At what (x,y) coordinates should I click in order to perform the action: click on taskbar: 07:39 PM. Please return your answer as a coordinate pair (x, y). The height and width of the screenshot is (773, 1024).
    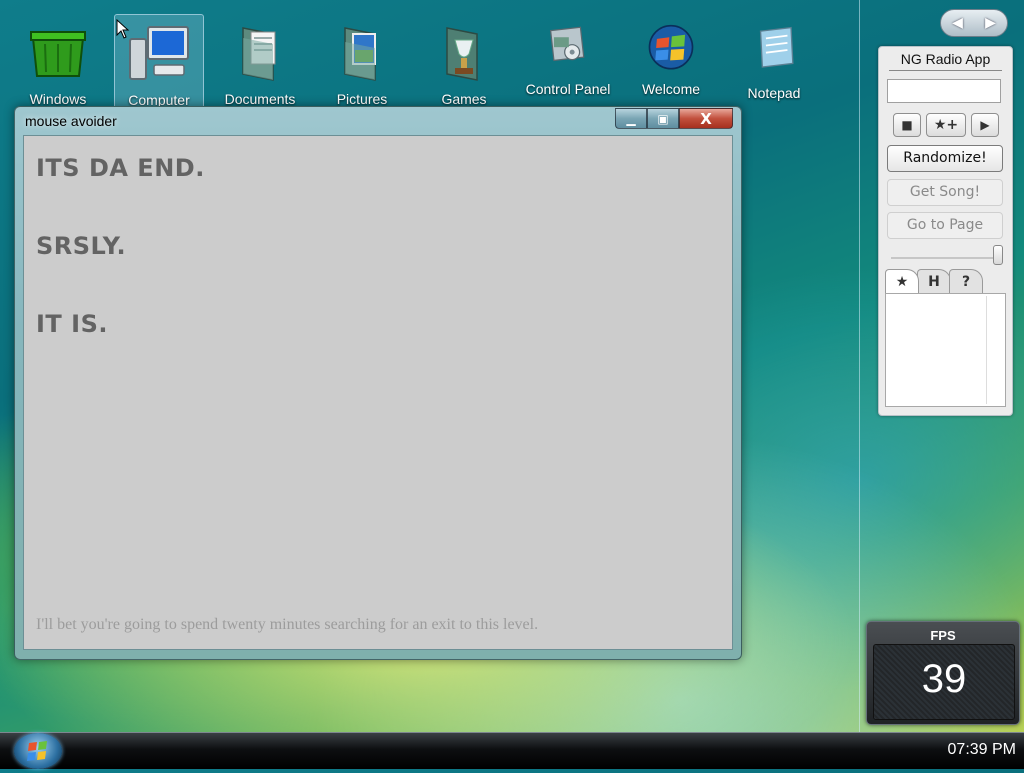
    Looking at the image, I should click on (512, 750).